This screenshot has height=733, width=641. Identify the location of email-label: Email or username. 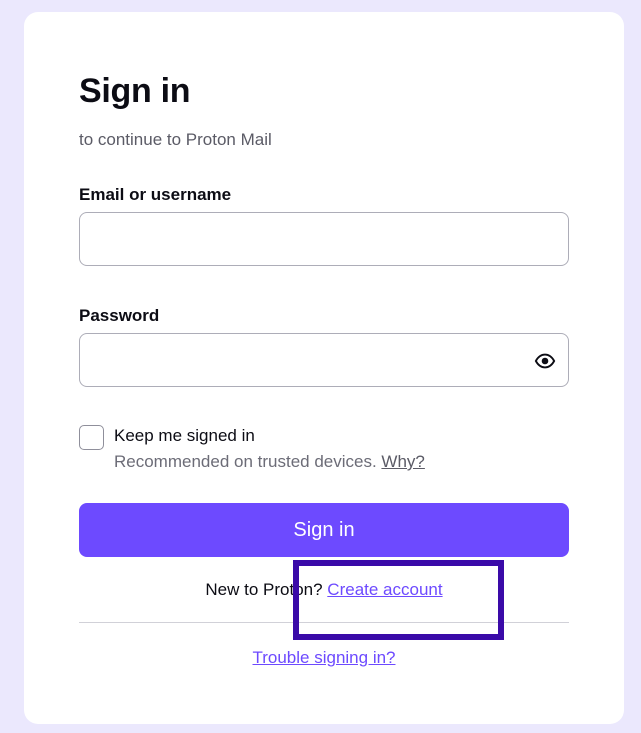
(155, 194).